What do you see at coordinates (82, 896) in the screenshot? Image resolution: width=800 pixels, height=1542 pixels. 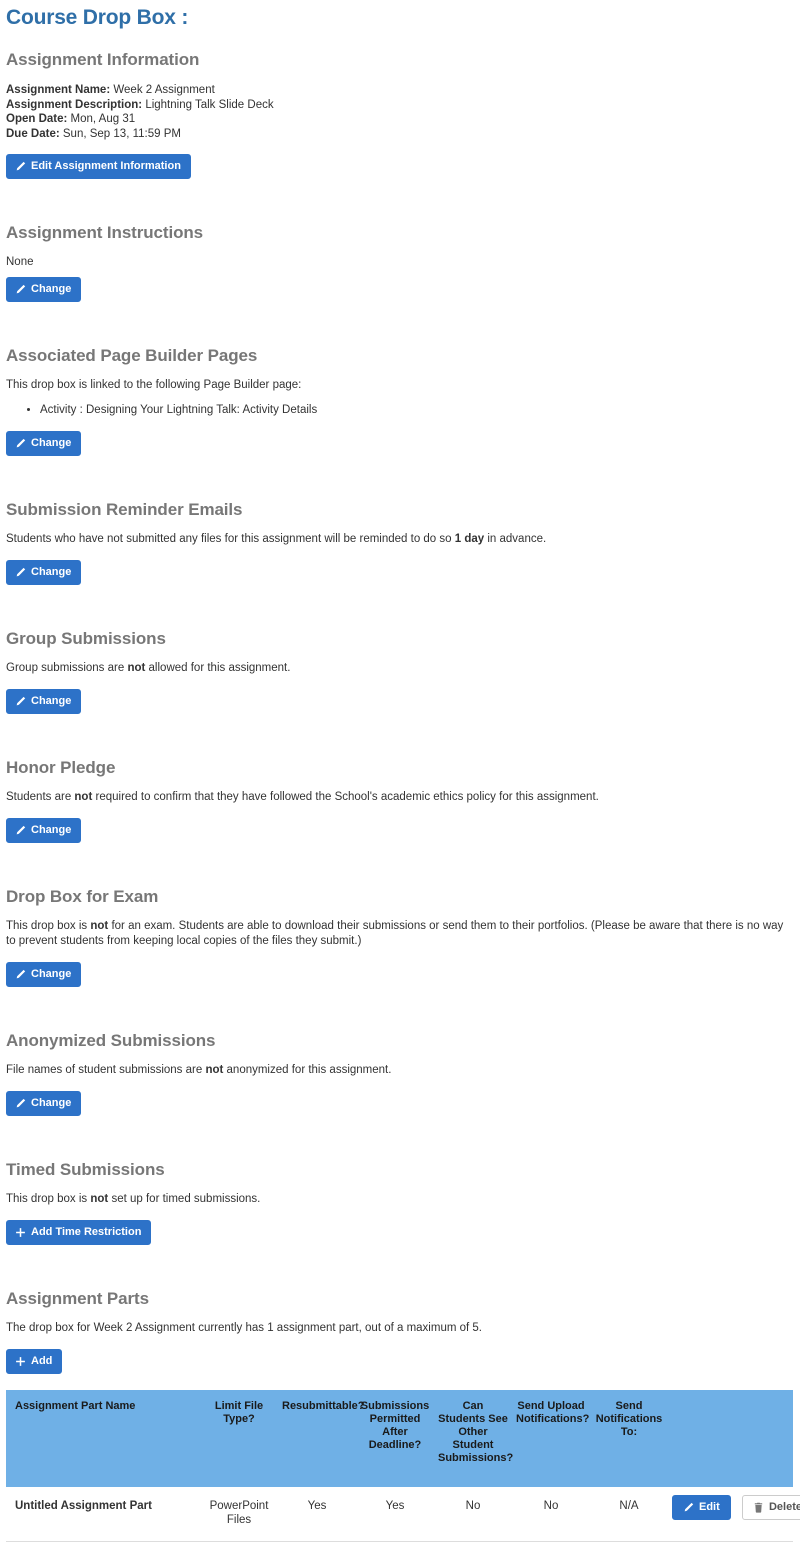 I see `section-heading-drop-box-for-exam: Drop Box for Exam` at bounding box center [82, 896].